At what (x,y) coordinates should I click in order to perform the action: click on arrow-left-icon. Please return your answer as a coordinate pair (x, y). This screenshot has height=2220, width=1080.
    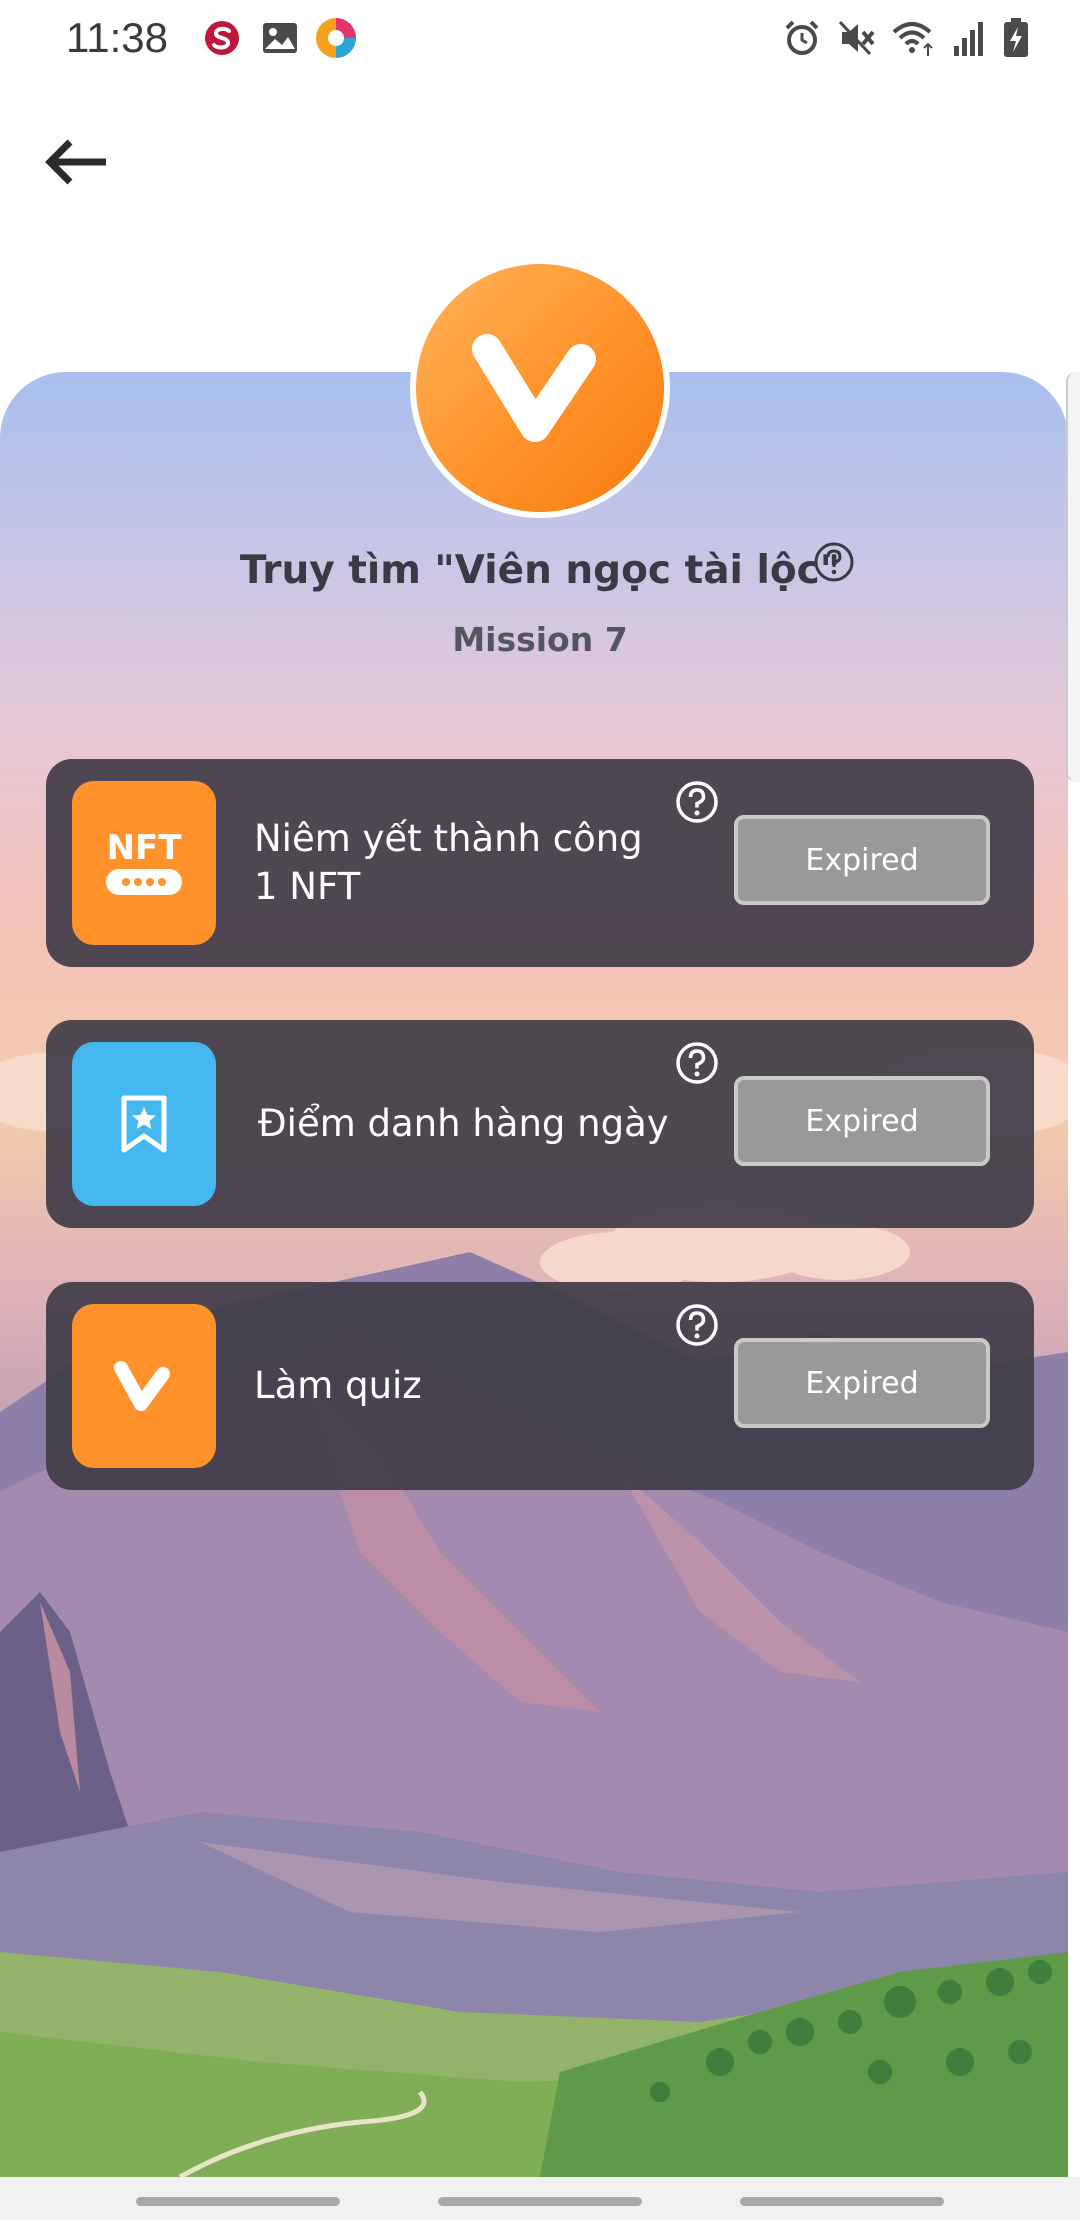
    Looking at the image, I should click on (75, 162).